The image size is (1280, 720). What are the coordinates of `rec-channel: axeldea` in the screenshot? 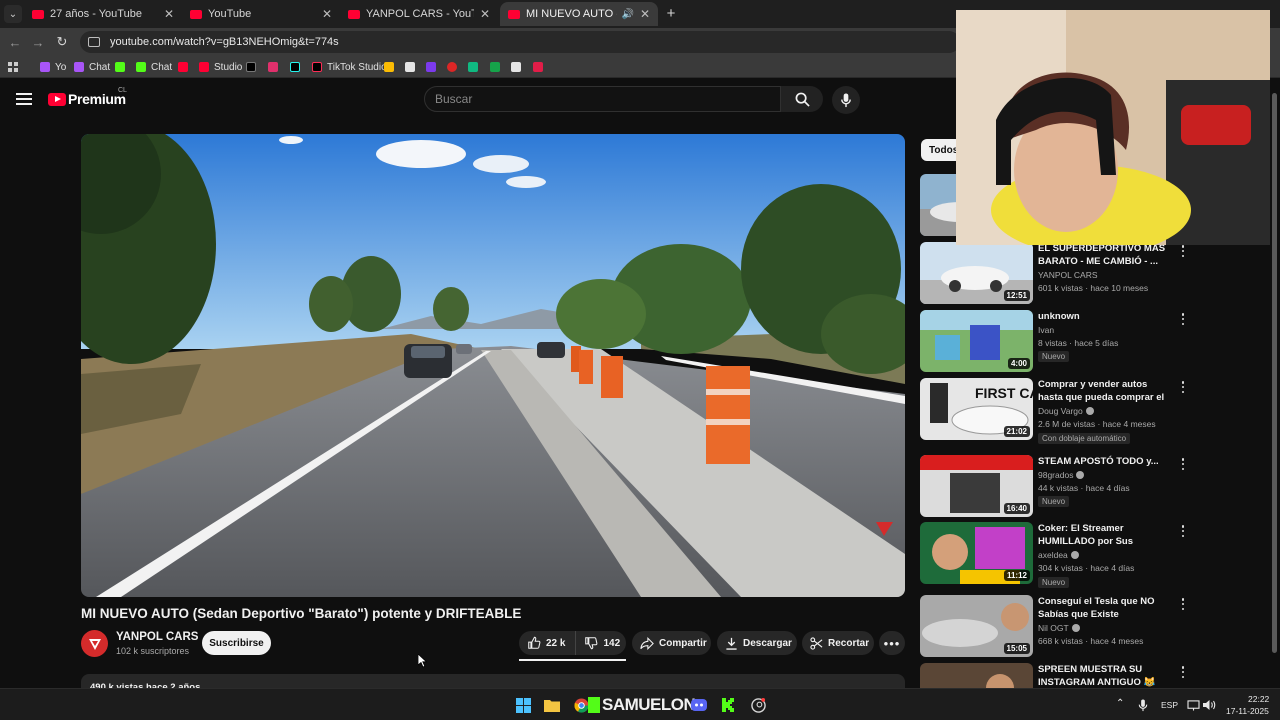 It's located at (1058, 555).